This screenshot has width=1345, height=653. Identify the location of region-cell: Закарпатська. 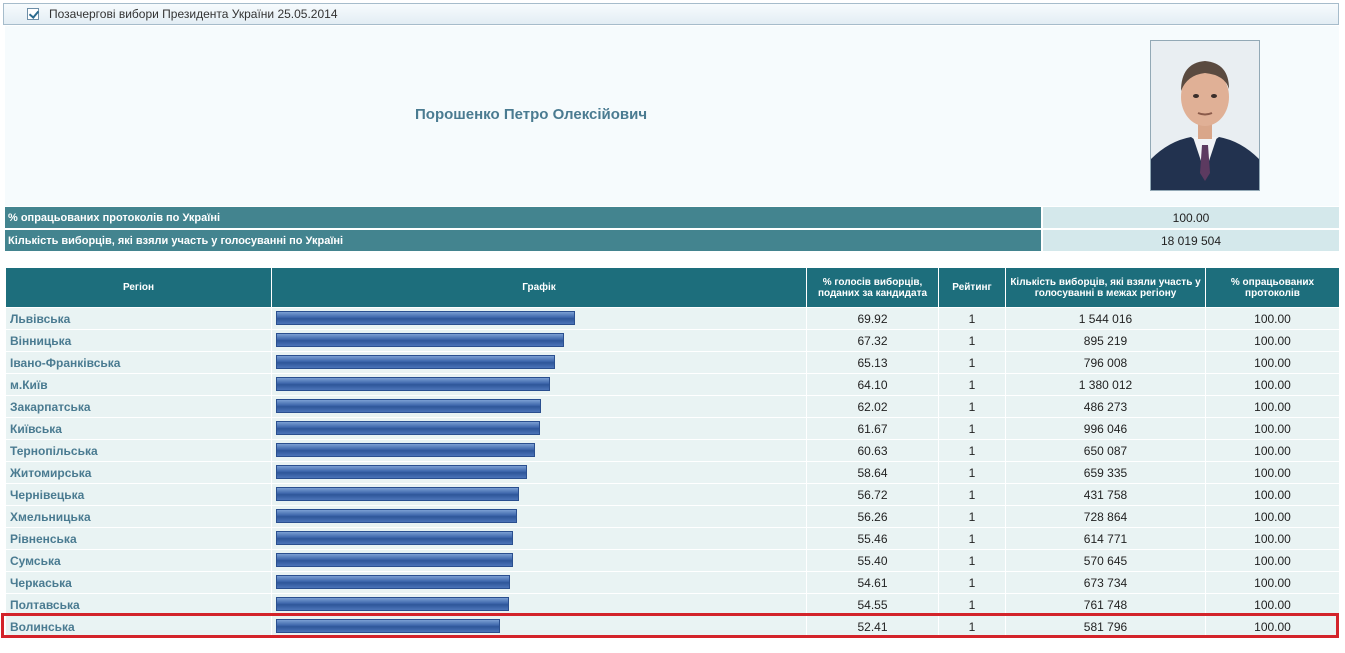
(138, 406).